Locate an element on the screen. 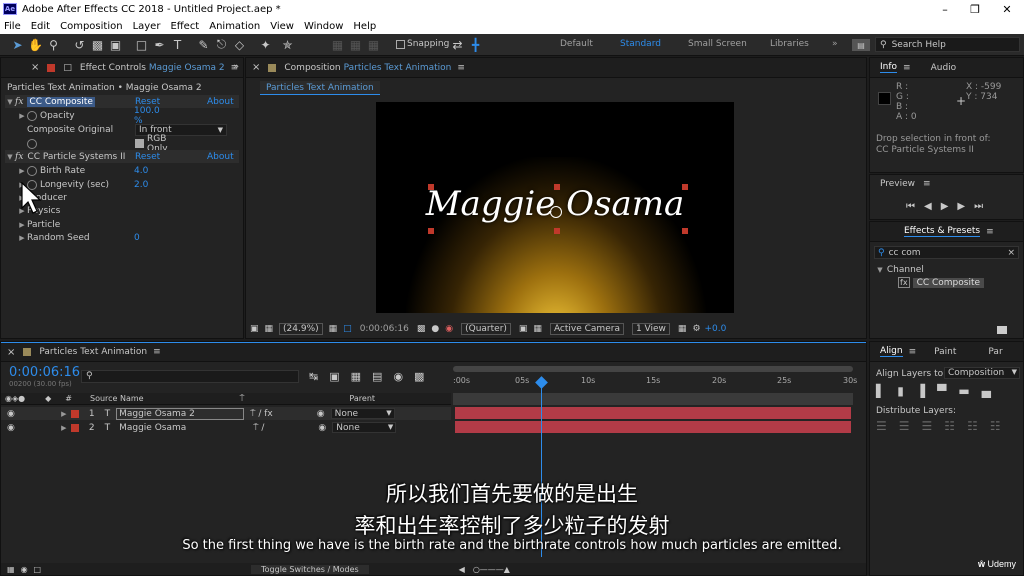 The width and height of the screenshot is (1024, 576). comp-text-layer: Maggie Osama is located at coordinates (555, 204).